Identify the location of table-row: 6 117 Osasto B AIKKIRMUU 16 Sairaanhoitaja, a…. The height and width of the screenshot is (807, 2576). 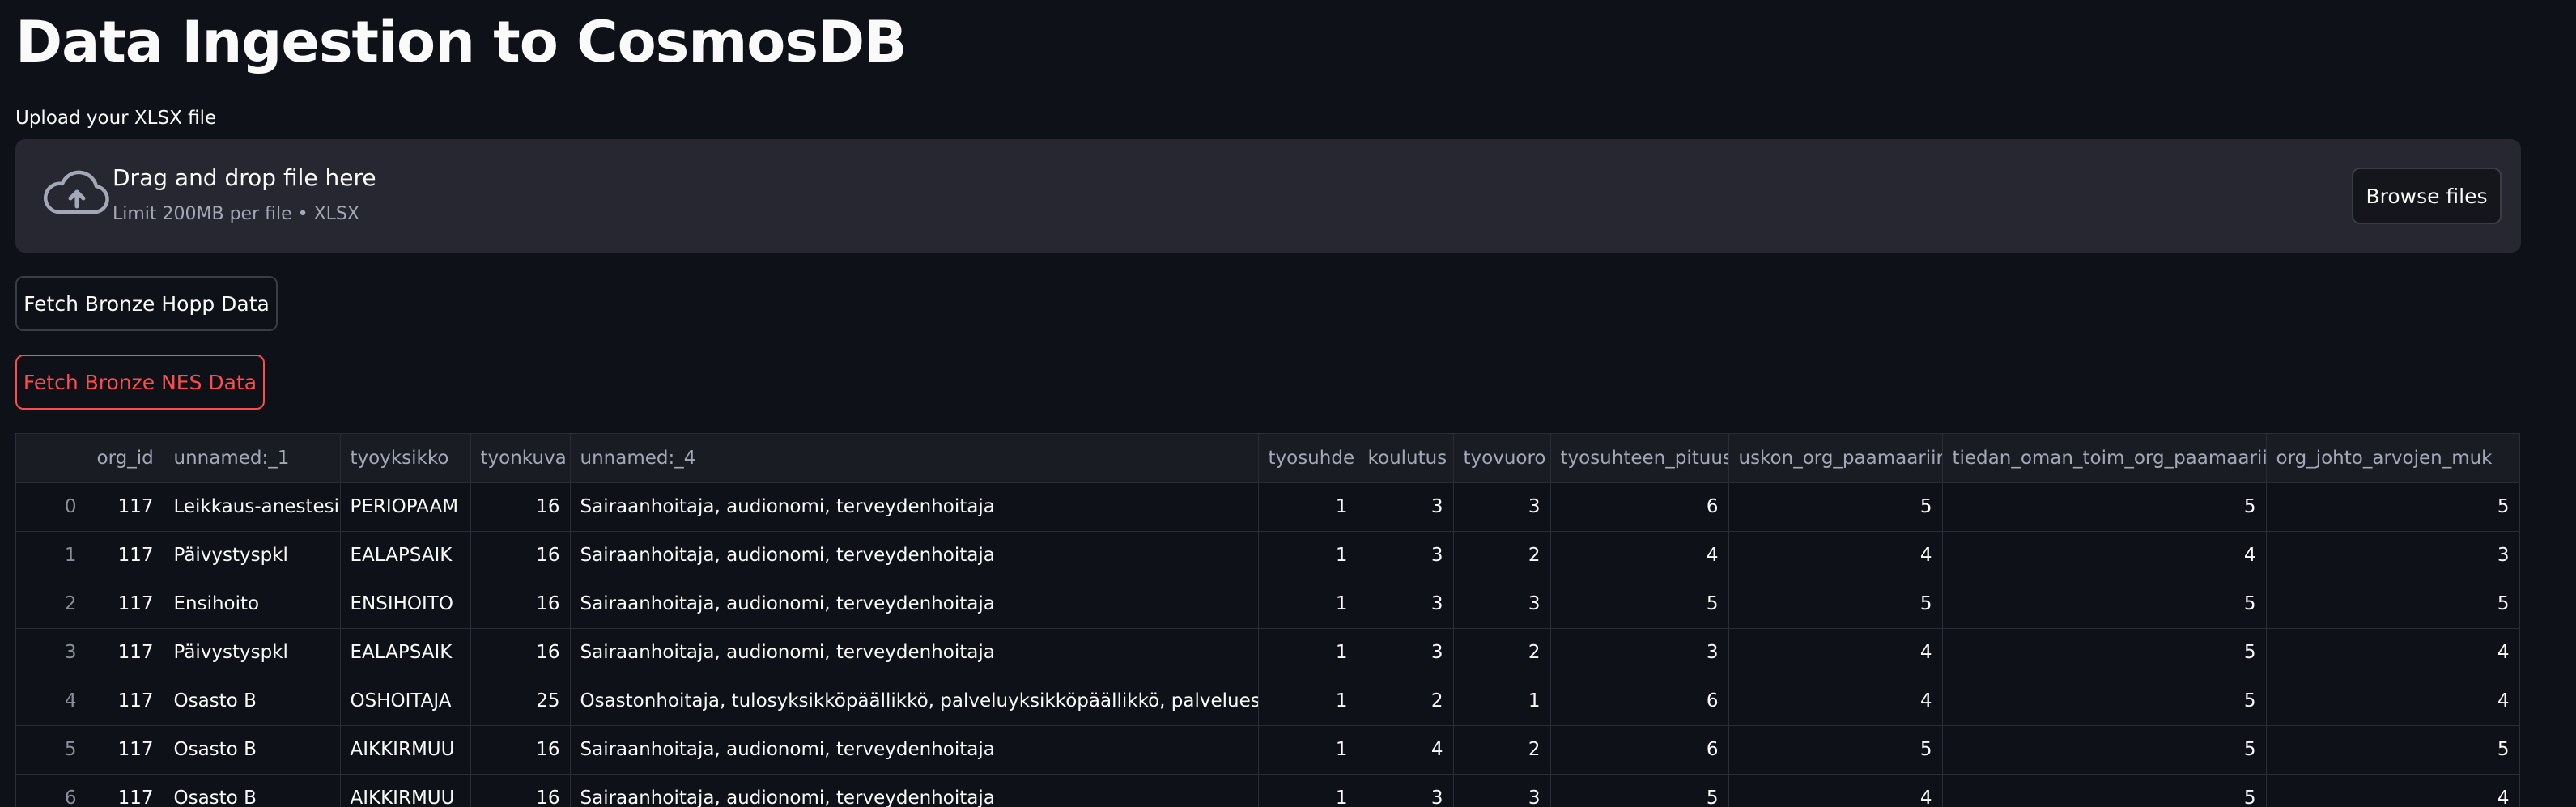
(1267, 790).